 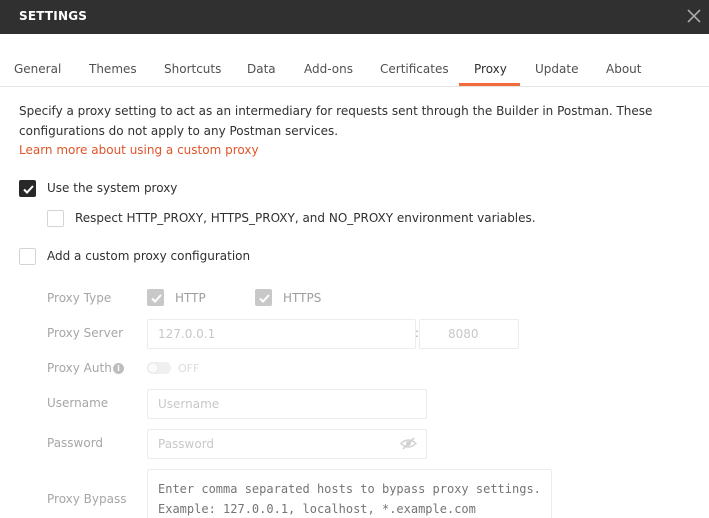 What do you see at coordinates (112, 188) in the screenshot?
I see `use-system-proxy-label: Use the system proxy` at bounding box center [112, 188].